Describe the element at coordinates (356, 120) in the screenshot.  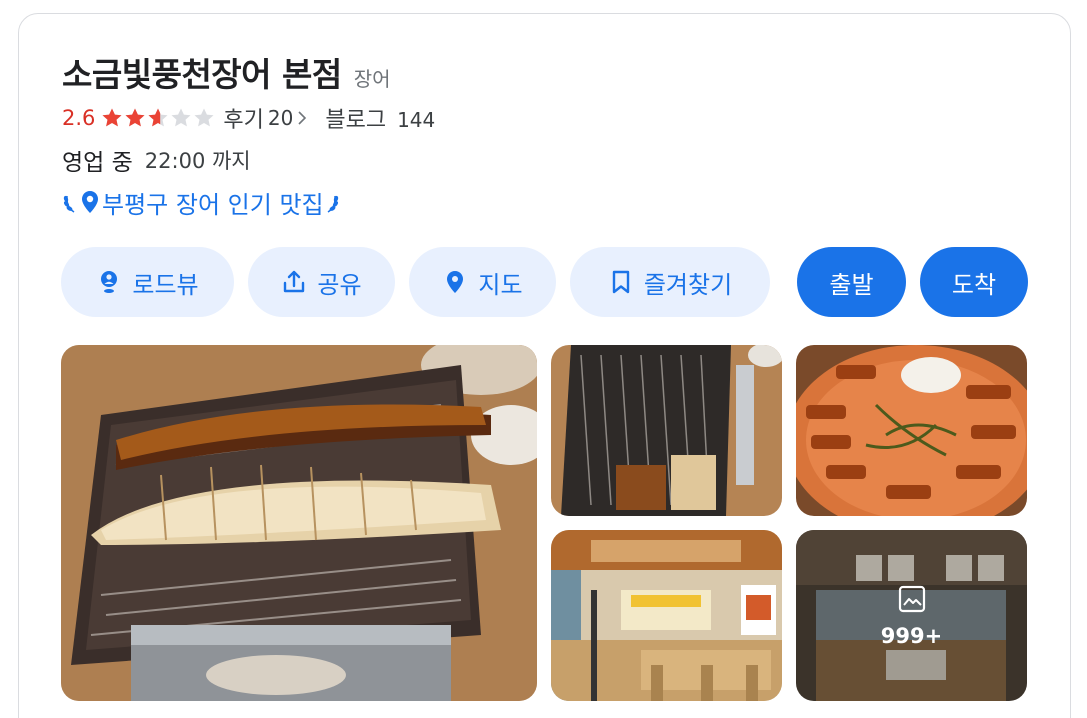
I see `blog-label: 블로그` at that location.